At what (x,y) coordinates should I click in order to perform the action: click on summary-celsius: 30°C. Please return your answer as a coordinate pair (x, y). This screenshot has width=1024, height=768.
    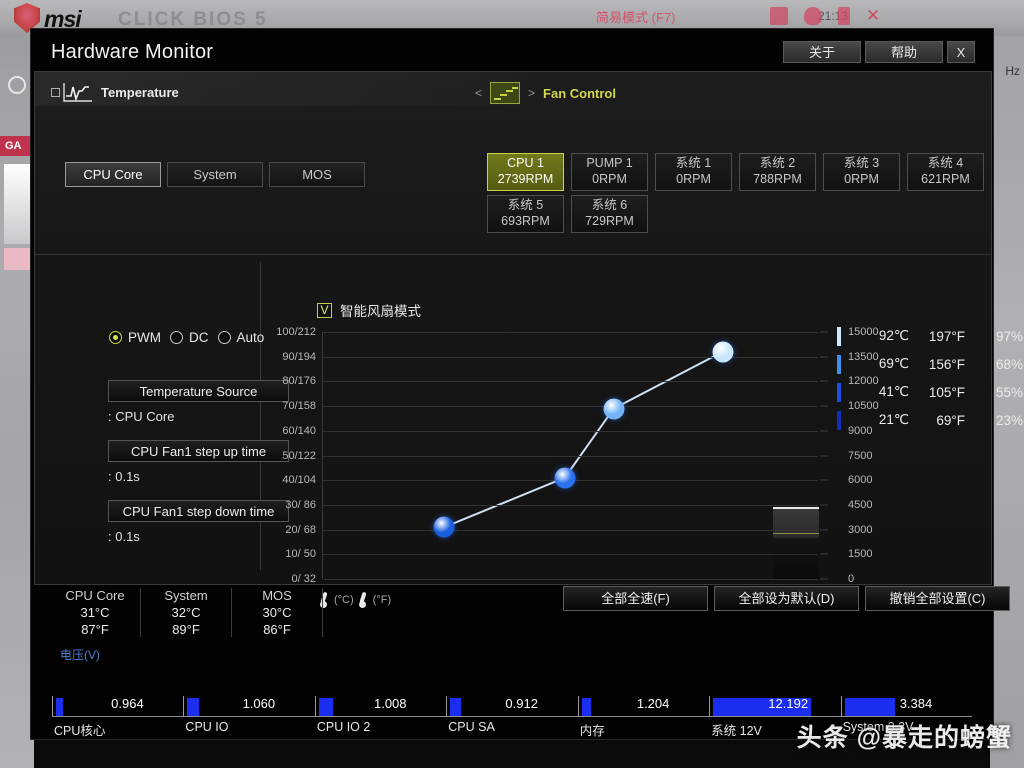
    Looking at the image, I should click on (277, 612).